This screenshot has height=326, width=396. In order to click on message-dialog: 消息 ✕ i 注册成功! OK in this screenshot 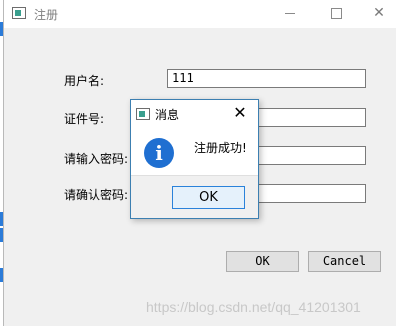, I will do `click(194, 159)`.